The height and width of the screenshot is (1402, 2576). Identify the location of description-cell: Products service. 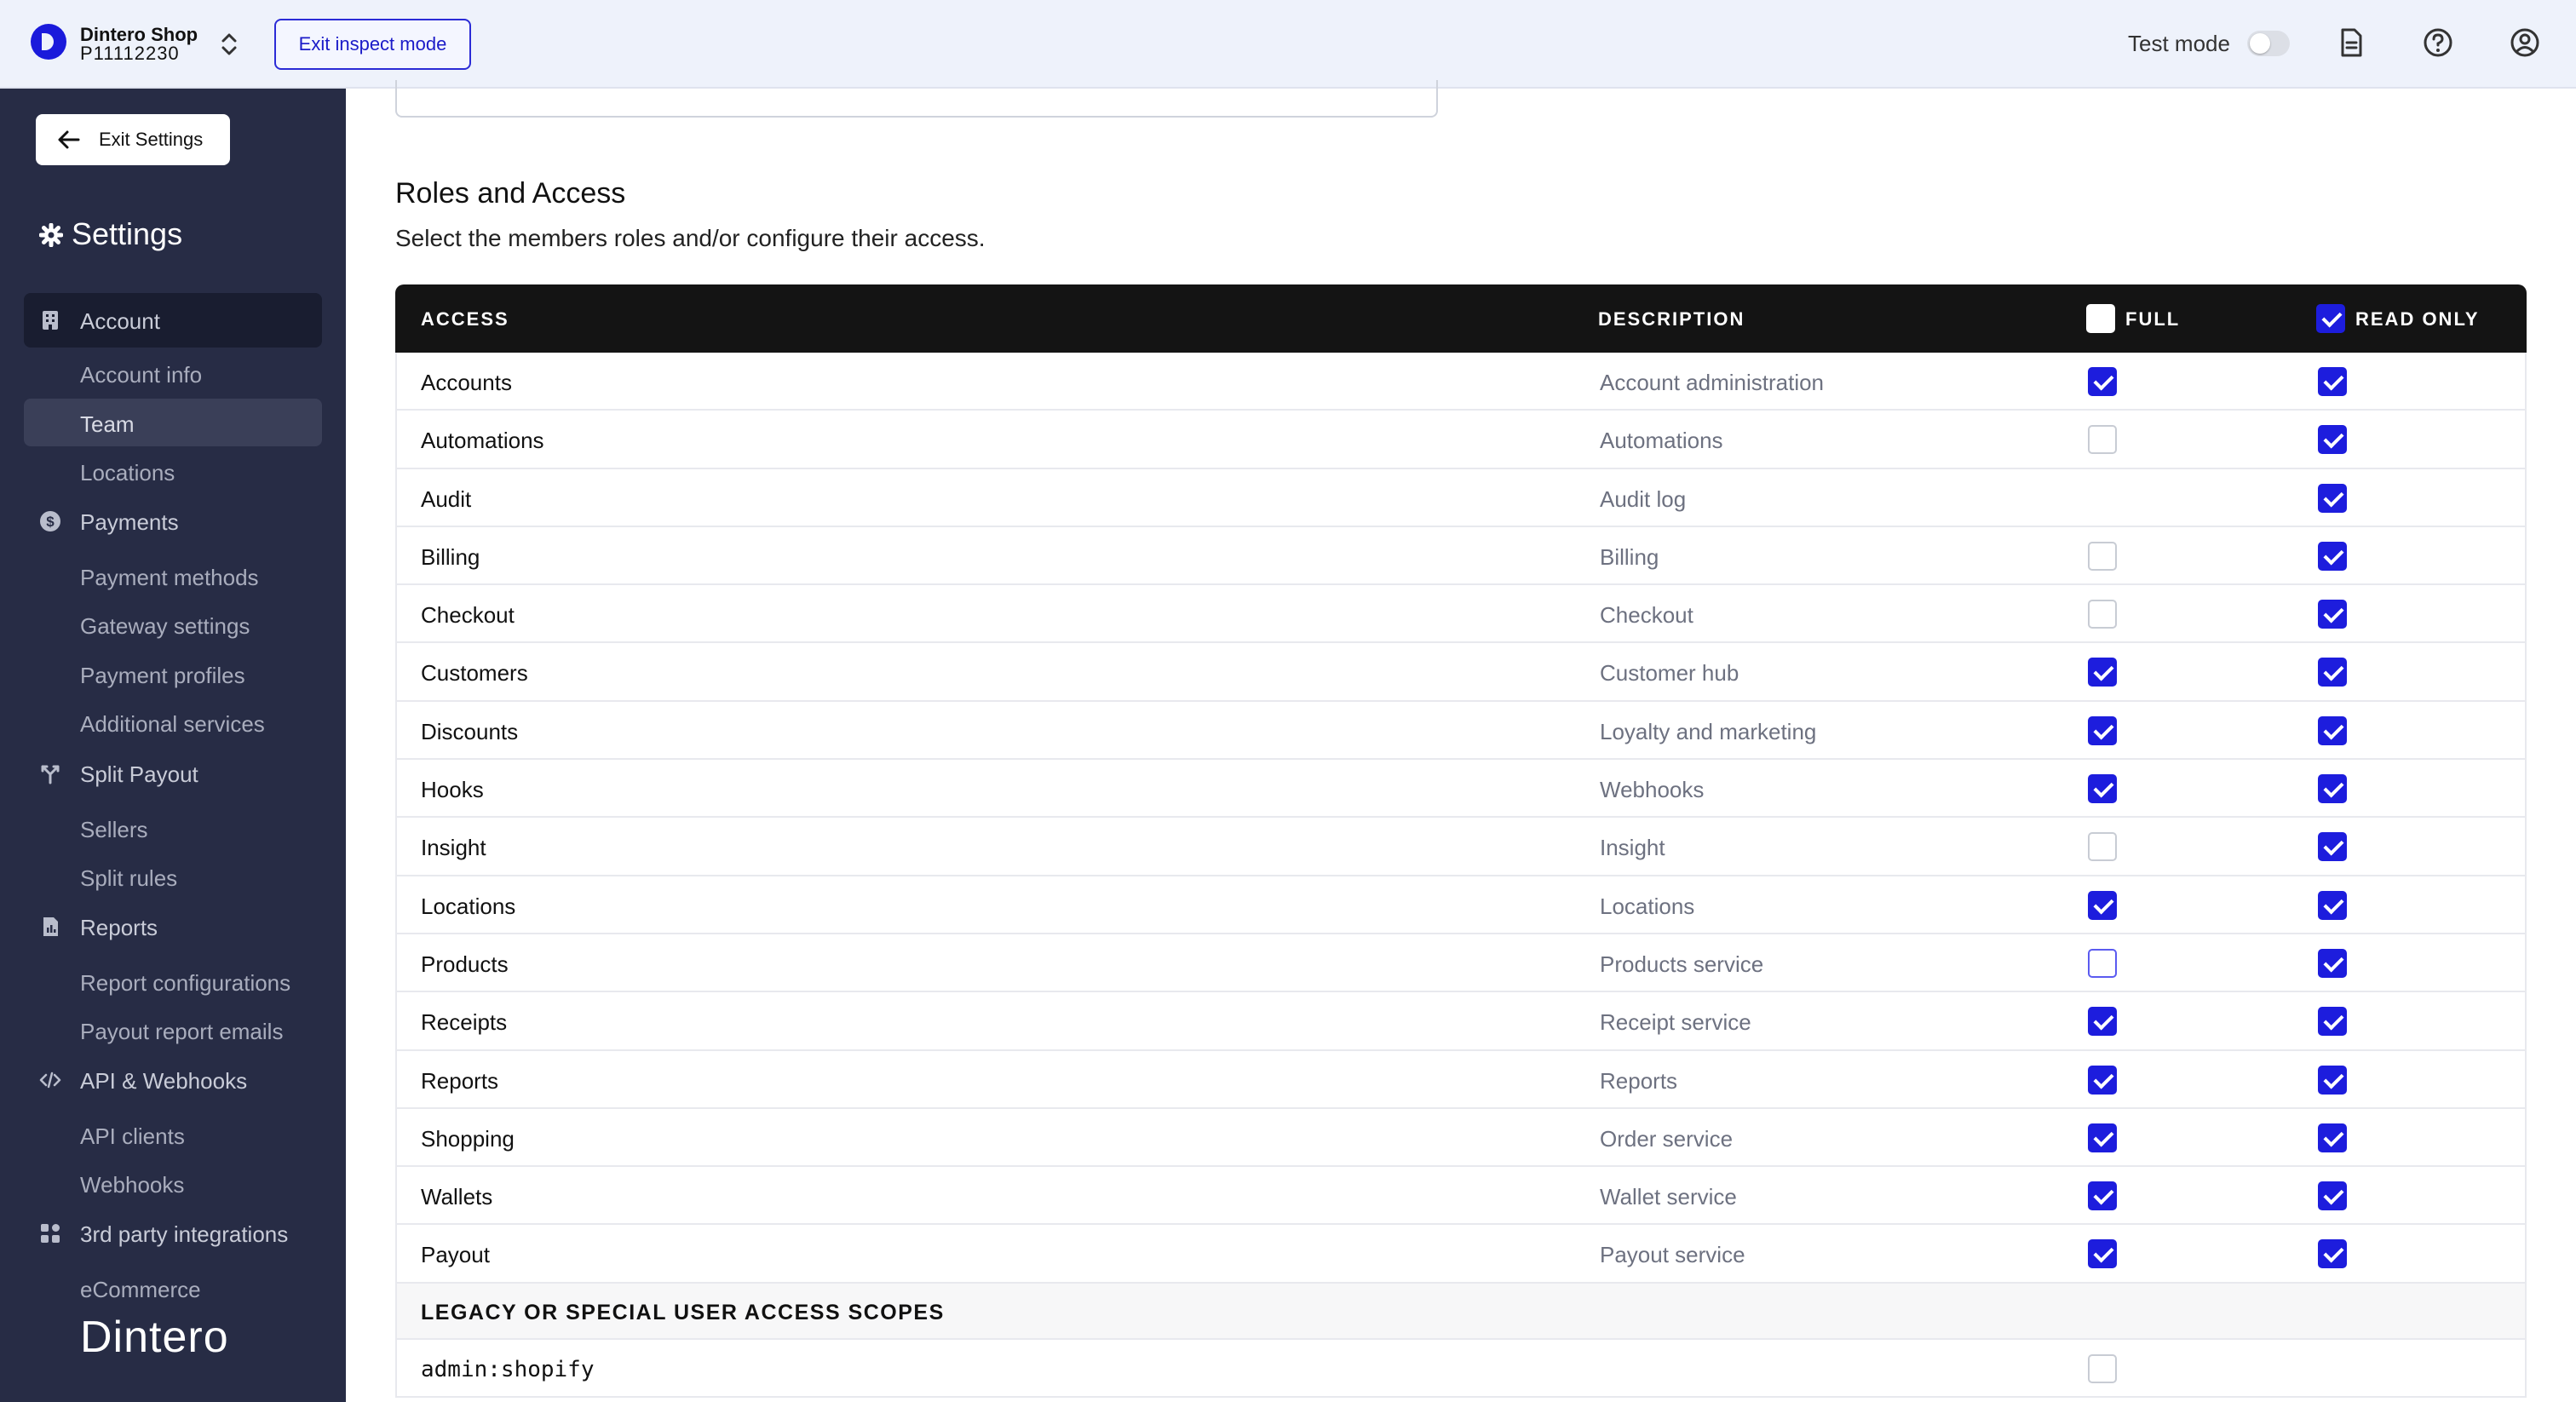
(1682, 964).